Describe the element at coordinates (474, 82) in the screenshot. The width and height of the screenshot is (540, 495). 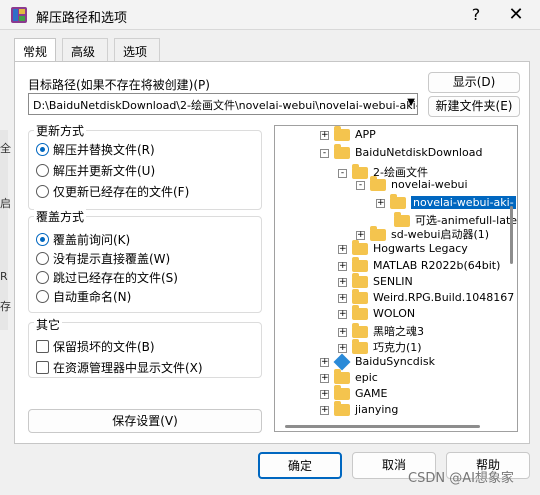
I see `show-button: 显示(D)` at that location.